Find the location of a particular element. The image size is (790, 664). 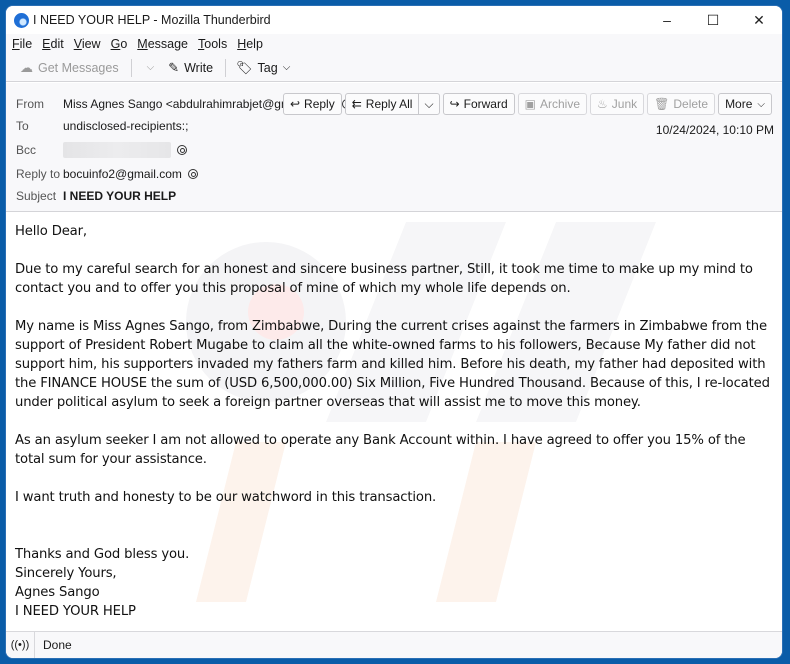

menu-go: Go is located at coordinates (119, 44).